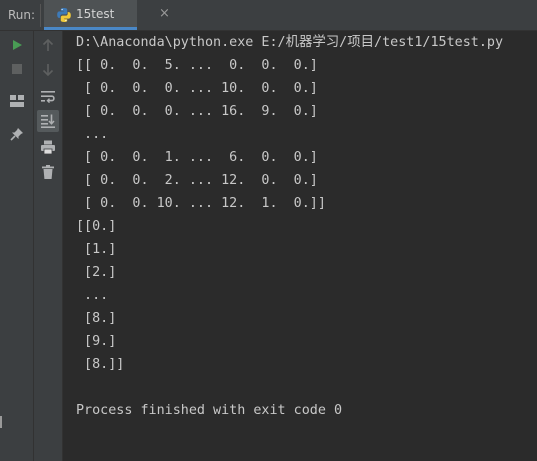  I want to click on console-line: [ 0. 0. 0. ... 16. 9. 0.], so click(197, 111).